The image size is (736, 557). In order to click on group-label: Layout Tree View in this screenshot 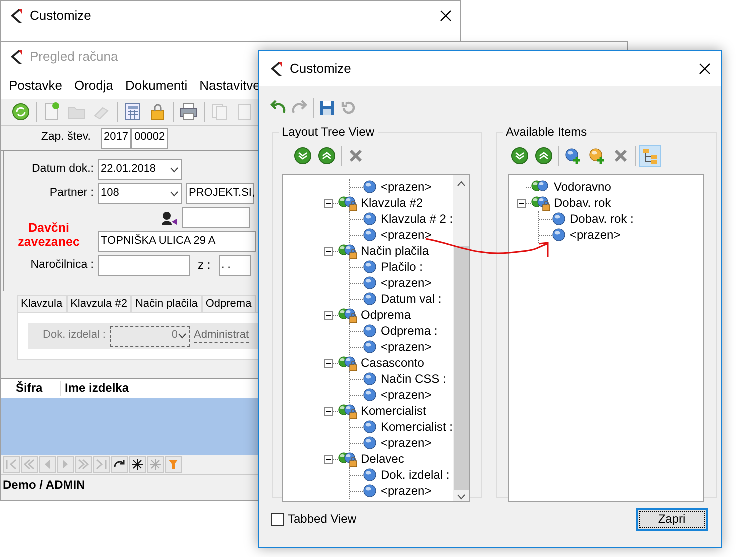, I will do `click(328, 132)`.